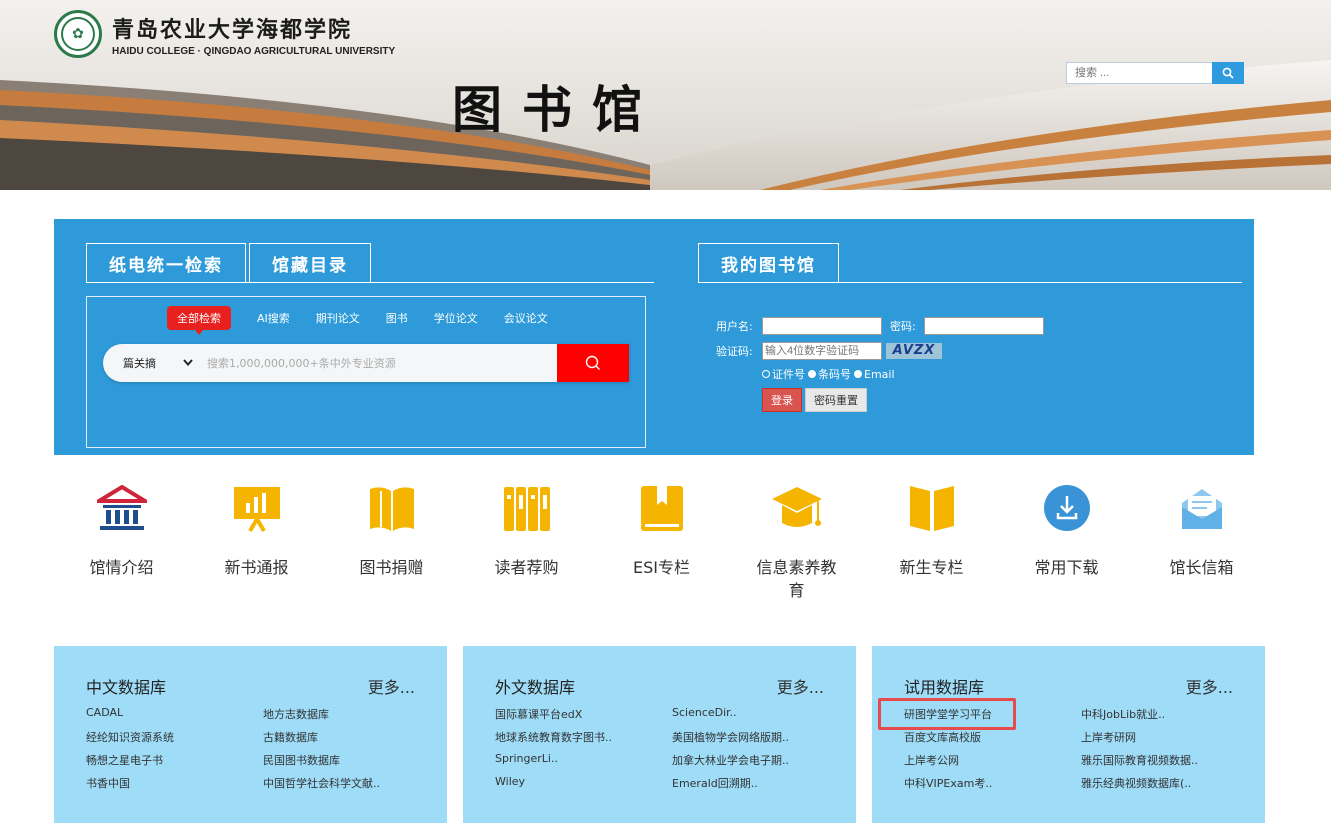 The image size is (1331, 823). What do you see at coordinates (734, 326) in the screenshot?
I see `username-label: 用户名:` at bounding box center [734, 326].